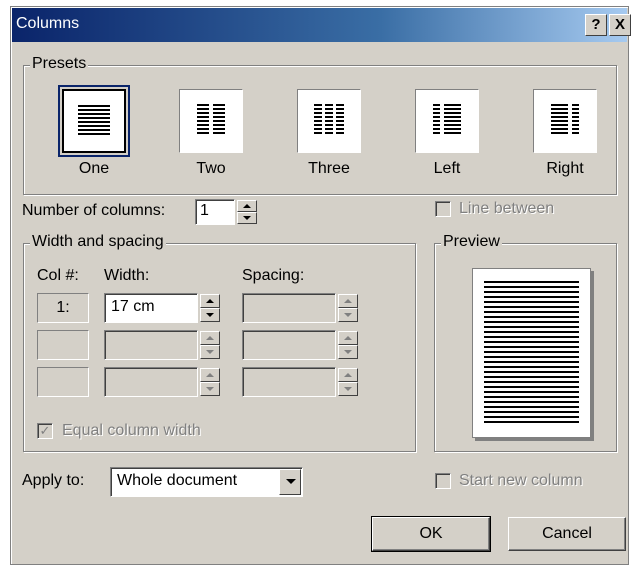  I want to click on spacing-header: Spacing:, so click(273, 275).